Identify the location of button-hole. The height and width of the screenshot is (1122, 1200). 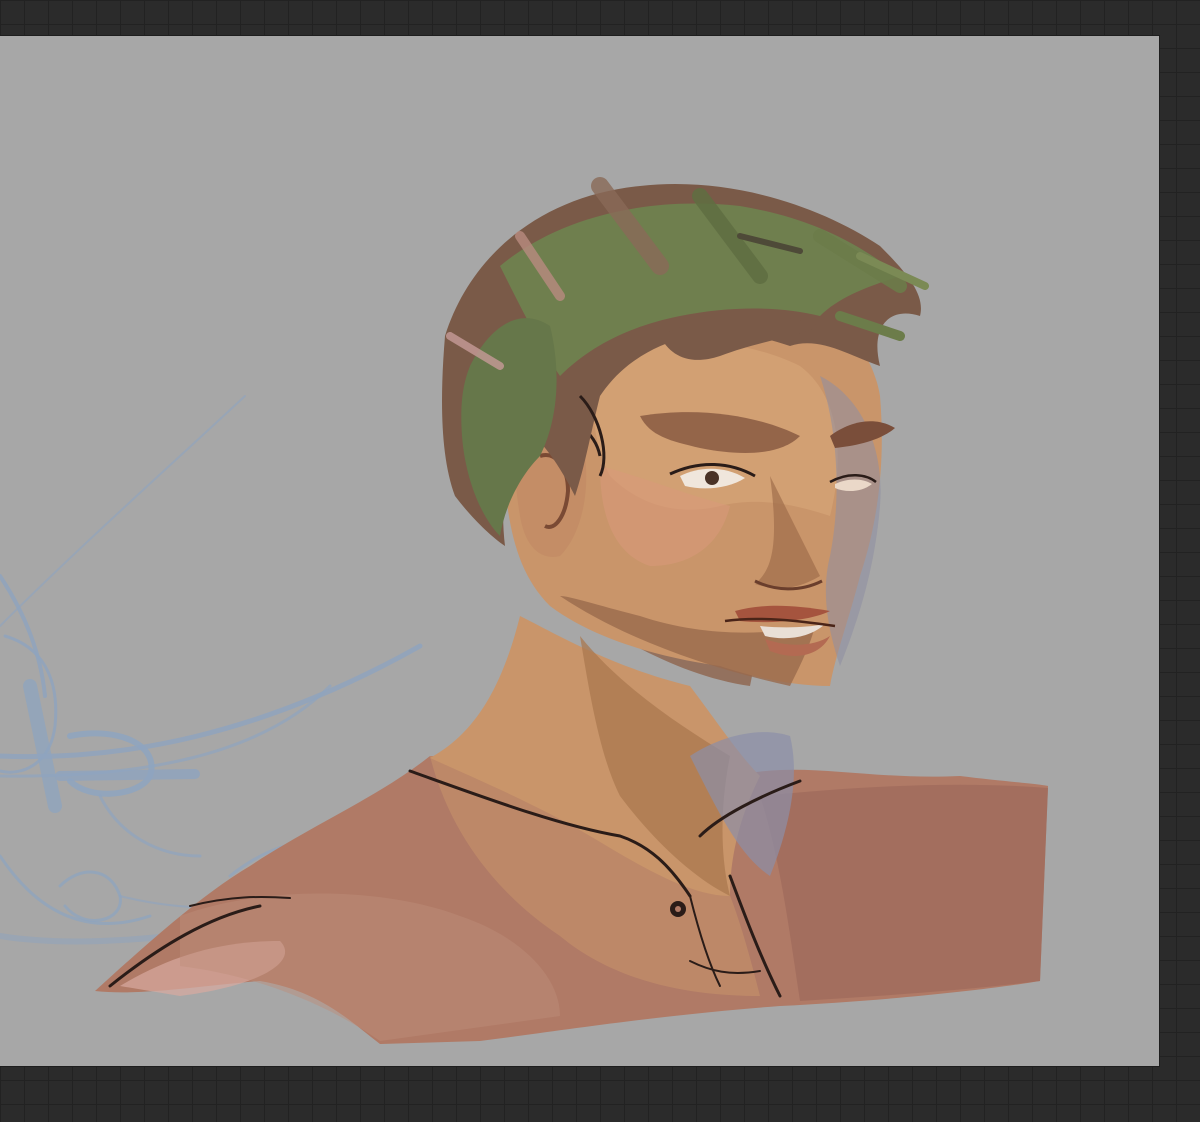
(678, 909).